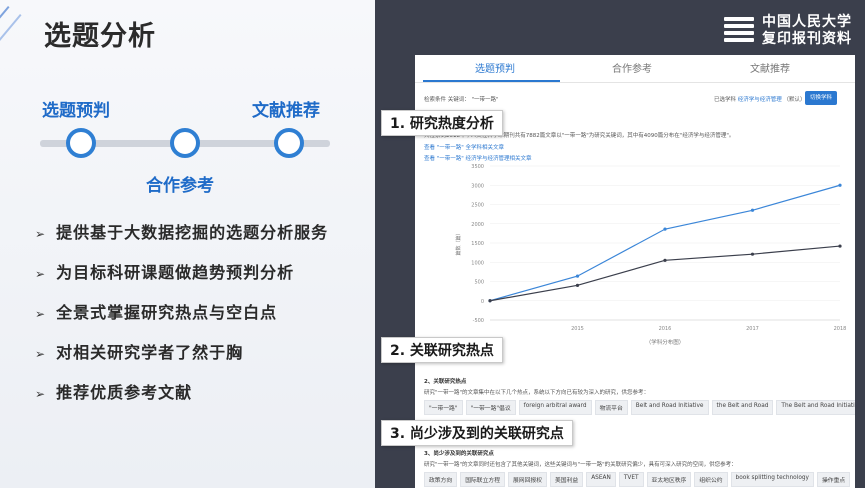 The width and height of the screenshot is (865, 488). Describe the element at coordinates (665, 342) in the screenshot. I see `x-axis-label: （学科分布图）` at that location.